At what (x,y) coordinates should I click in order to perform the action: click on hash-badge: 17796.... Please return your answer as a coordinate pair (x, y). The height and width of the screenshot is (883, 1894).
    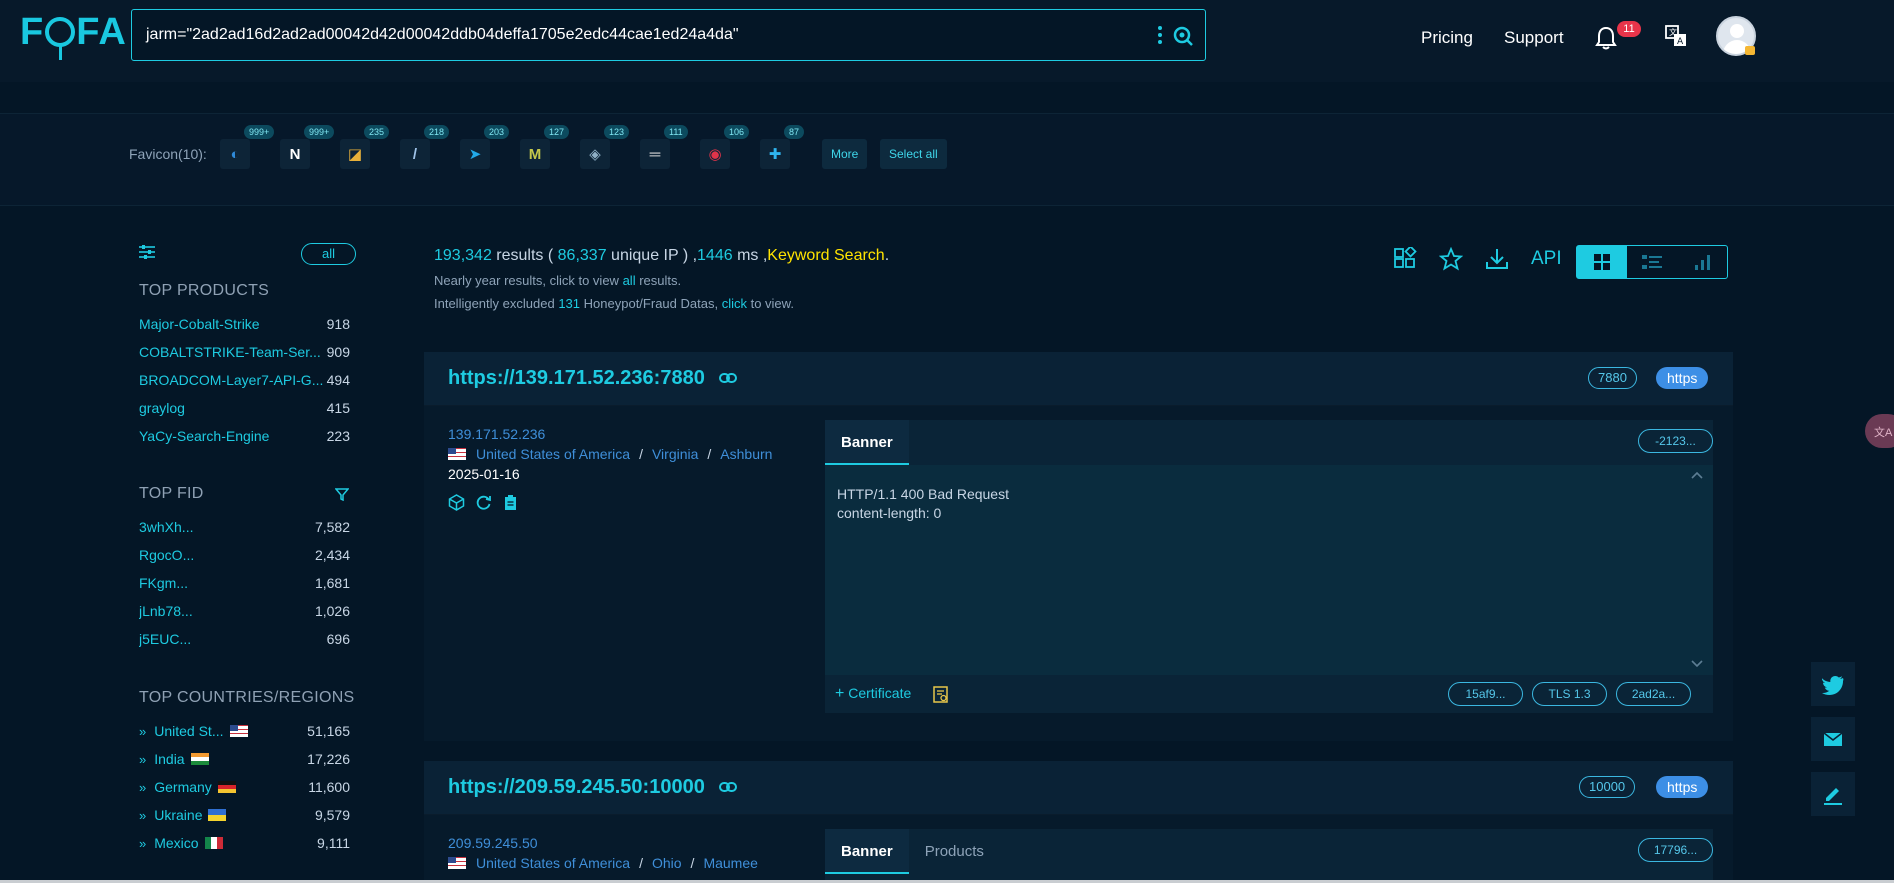
    Looking at the image, I should click on (1675, 850).